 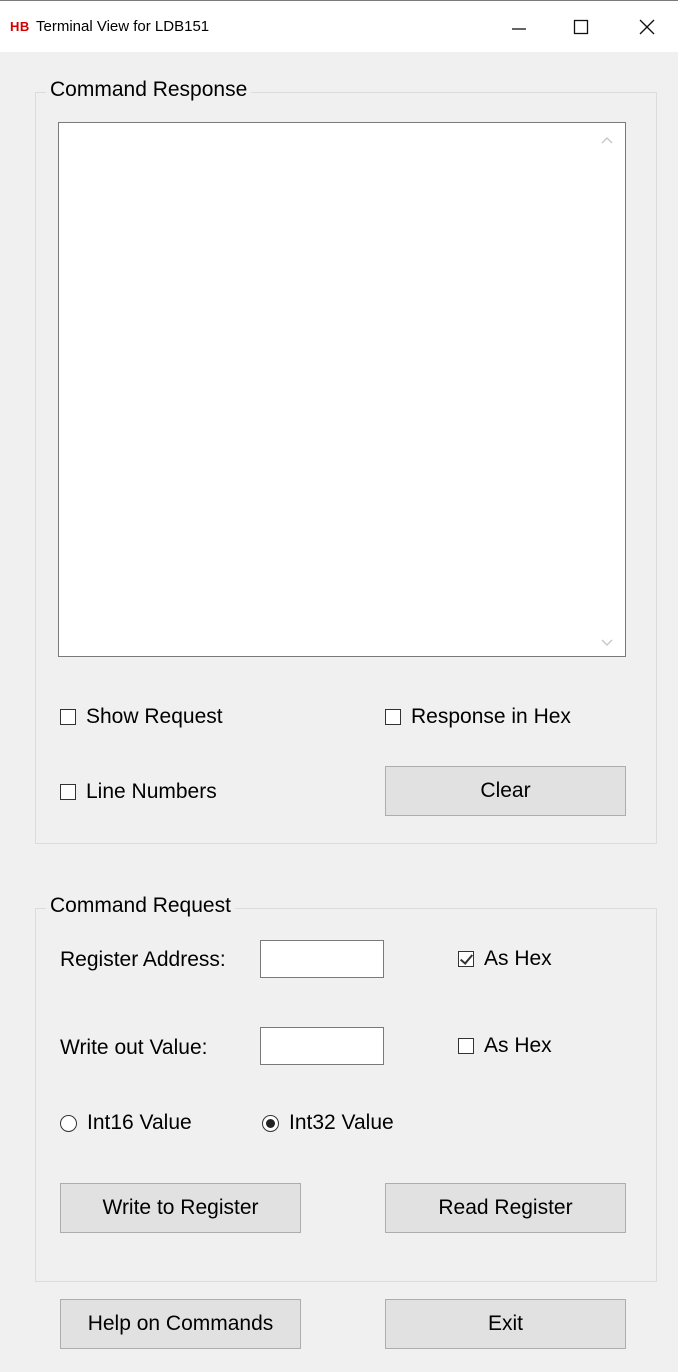 I want to click on register-address-input, so click(x=322, y=959).